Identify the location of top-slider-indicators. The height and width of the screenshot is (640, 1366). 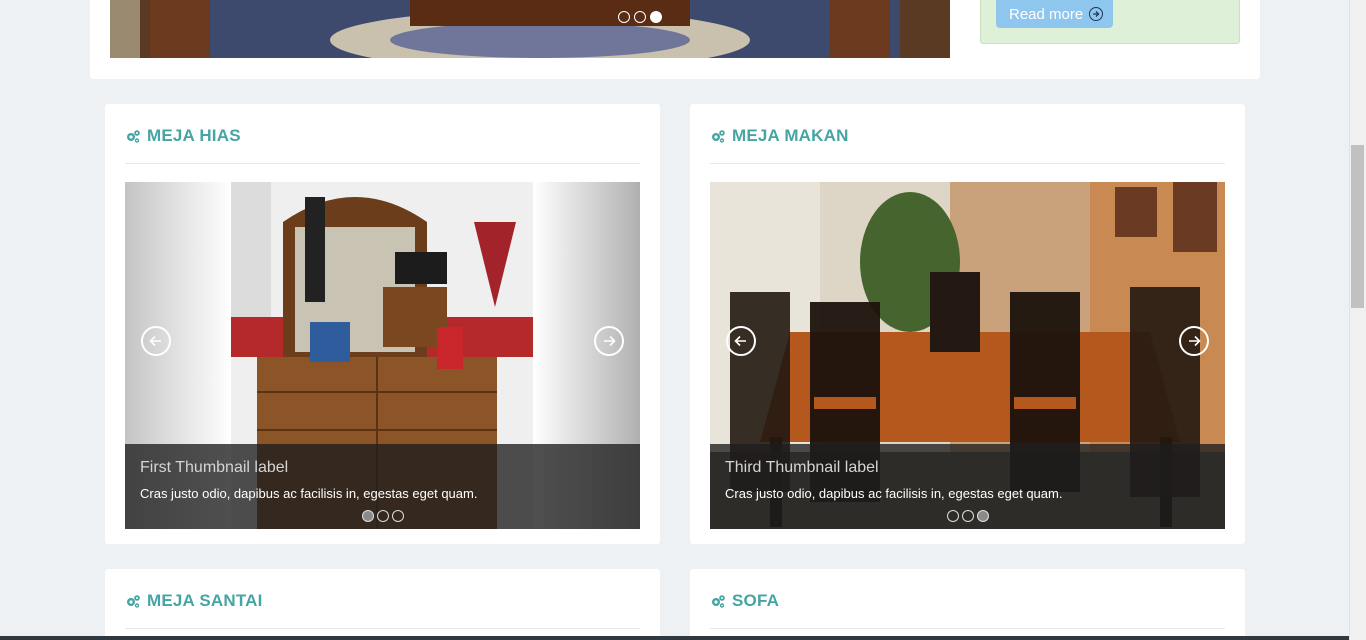
(640, 17).